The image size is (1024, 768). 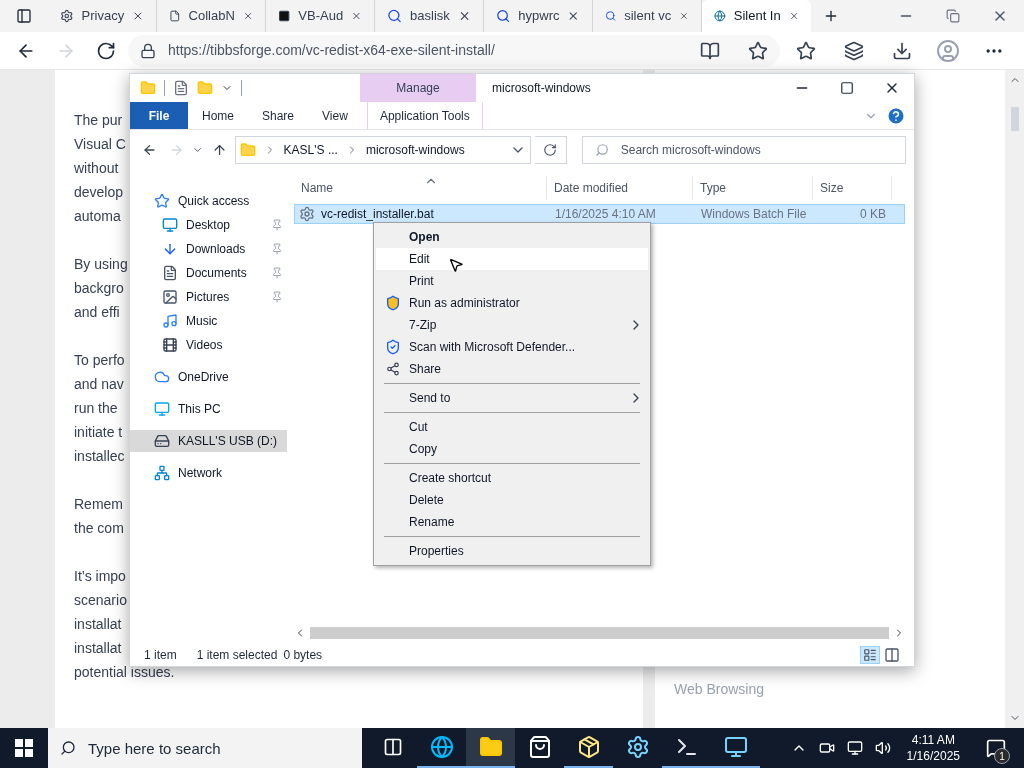 What do you see at coordinates (847, 88) in the screenshot?
I see `maximize-icon` at bounding box center [847, 88].